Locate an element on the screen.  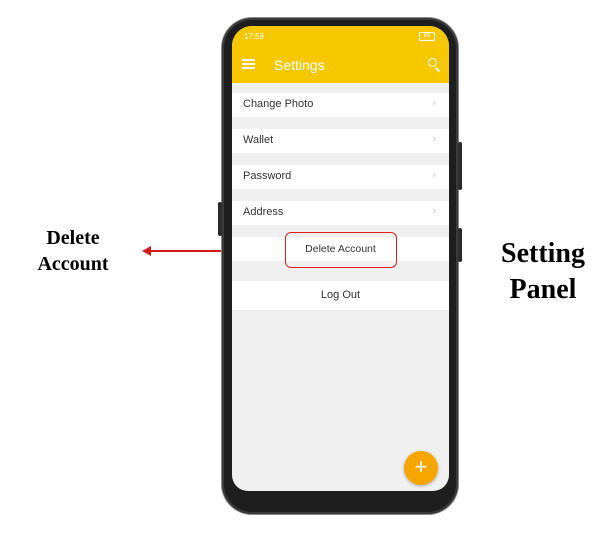
settings-item-label: Wallet is located at coordinates (258, 140).